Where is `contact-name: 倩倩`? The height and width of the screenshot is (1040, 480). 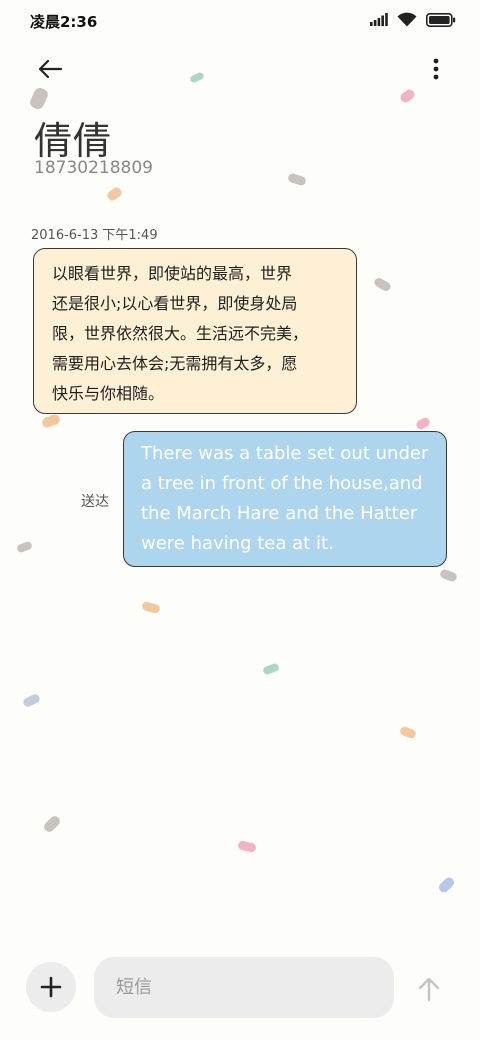
contact-name: 倩倩 is located at coordinates (73, 141).